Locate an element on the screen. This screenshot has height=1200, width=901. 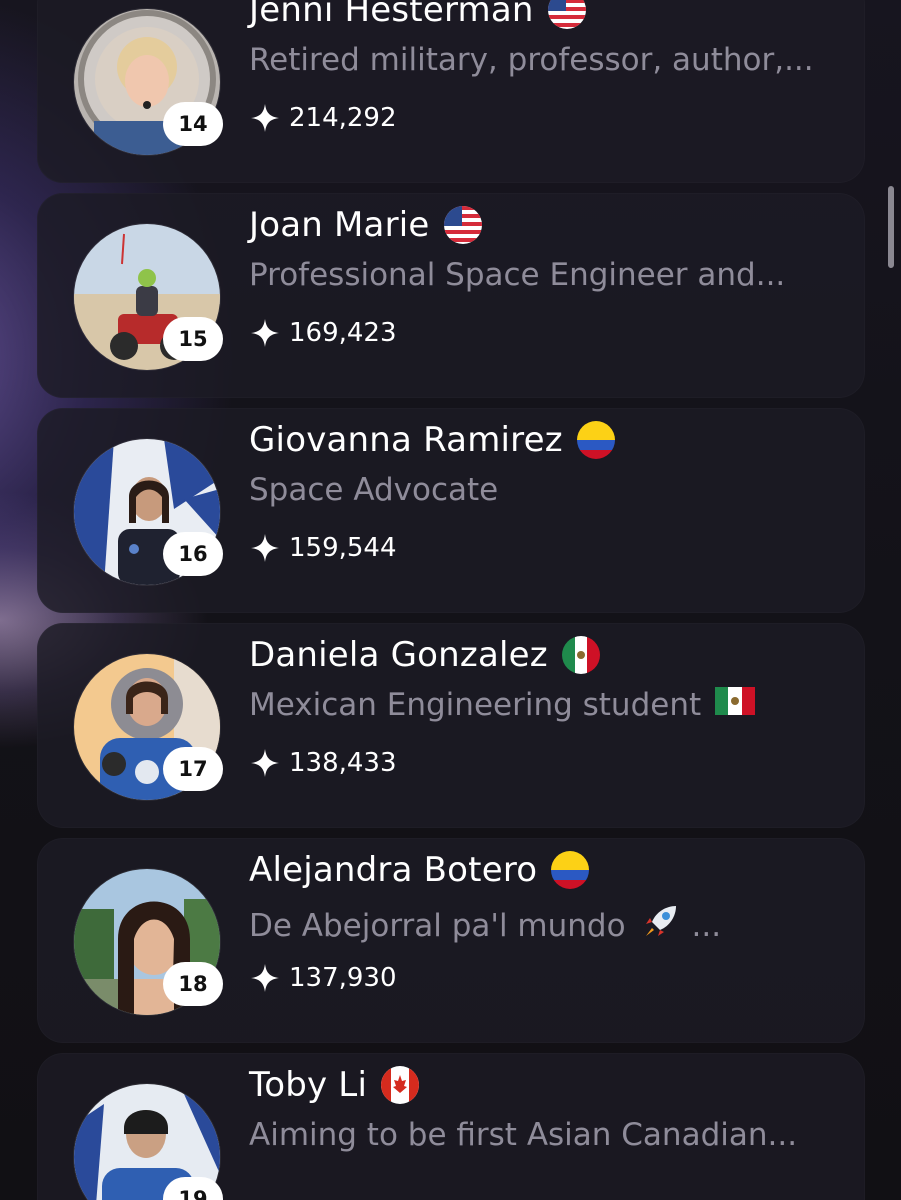
scrollbar-thumb is located at coordinates (891, 227).